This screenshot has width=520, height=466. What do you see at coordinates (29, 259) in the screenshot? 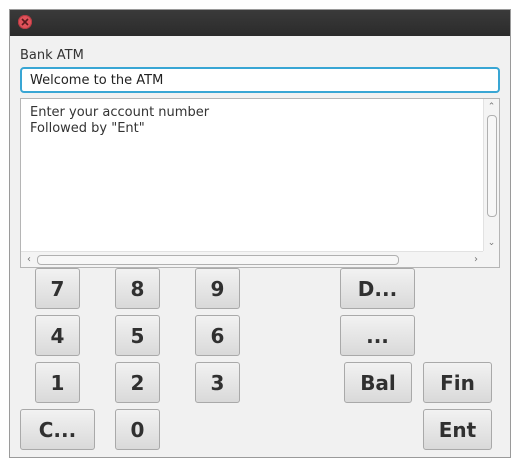
I see `scroll-left-icon: ‹` at bounding box center [29, 259].